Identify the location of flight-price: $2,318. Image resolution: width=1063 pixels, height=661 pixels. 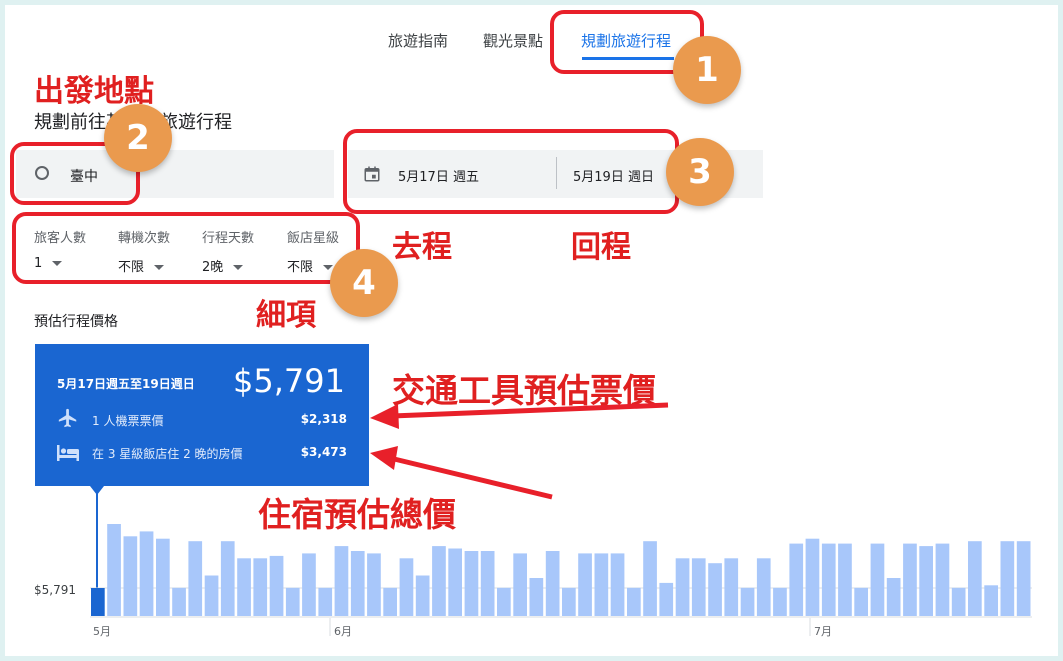
(323, 419).